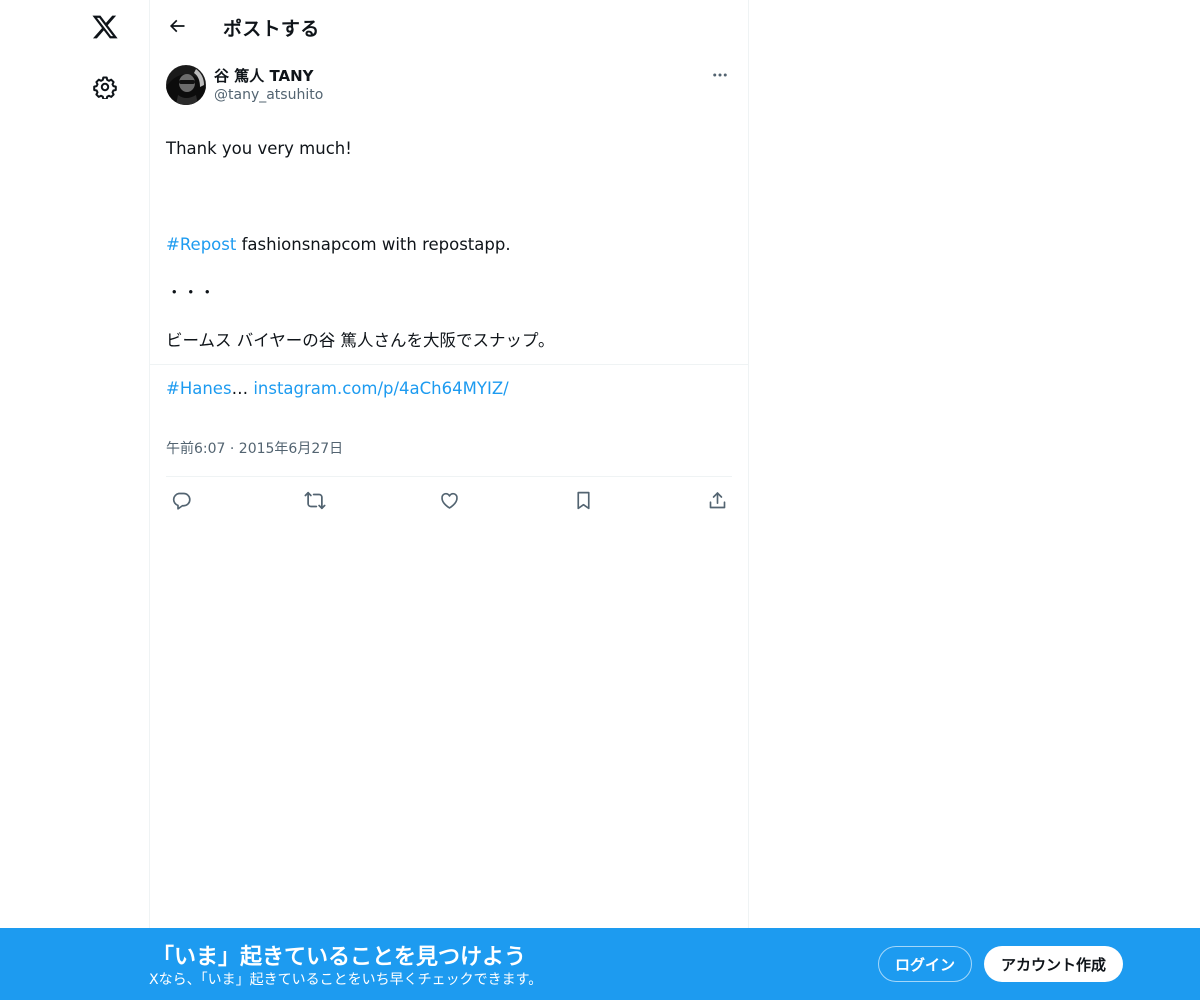 This screenshot has width=1200, height=1000. Describe the element at coordinates (449, 197) in the screenshot. I see `post-text-blank-line` at that location.